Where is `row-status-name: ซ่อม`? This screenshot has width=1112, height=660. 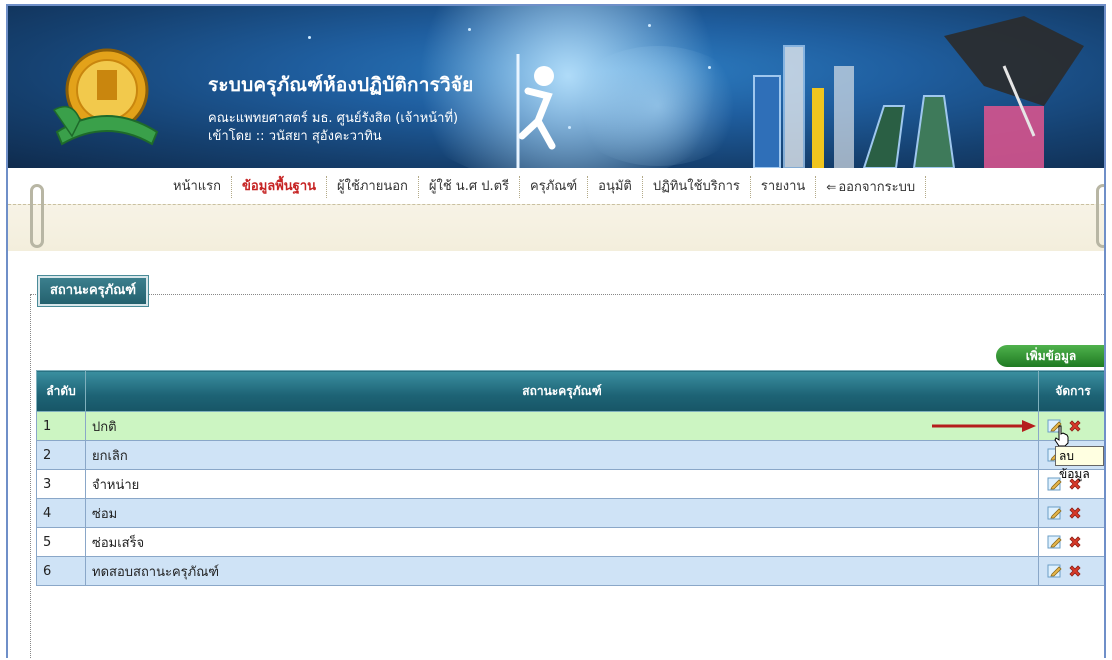
row-status-name: ซ่อม is located at coordinates (562, 513).